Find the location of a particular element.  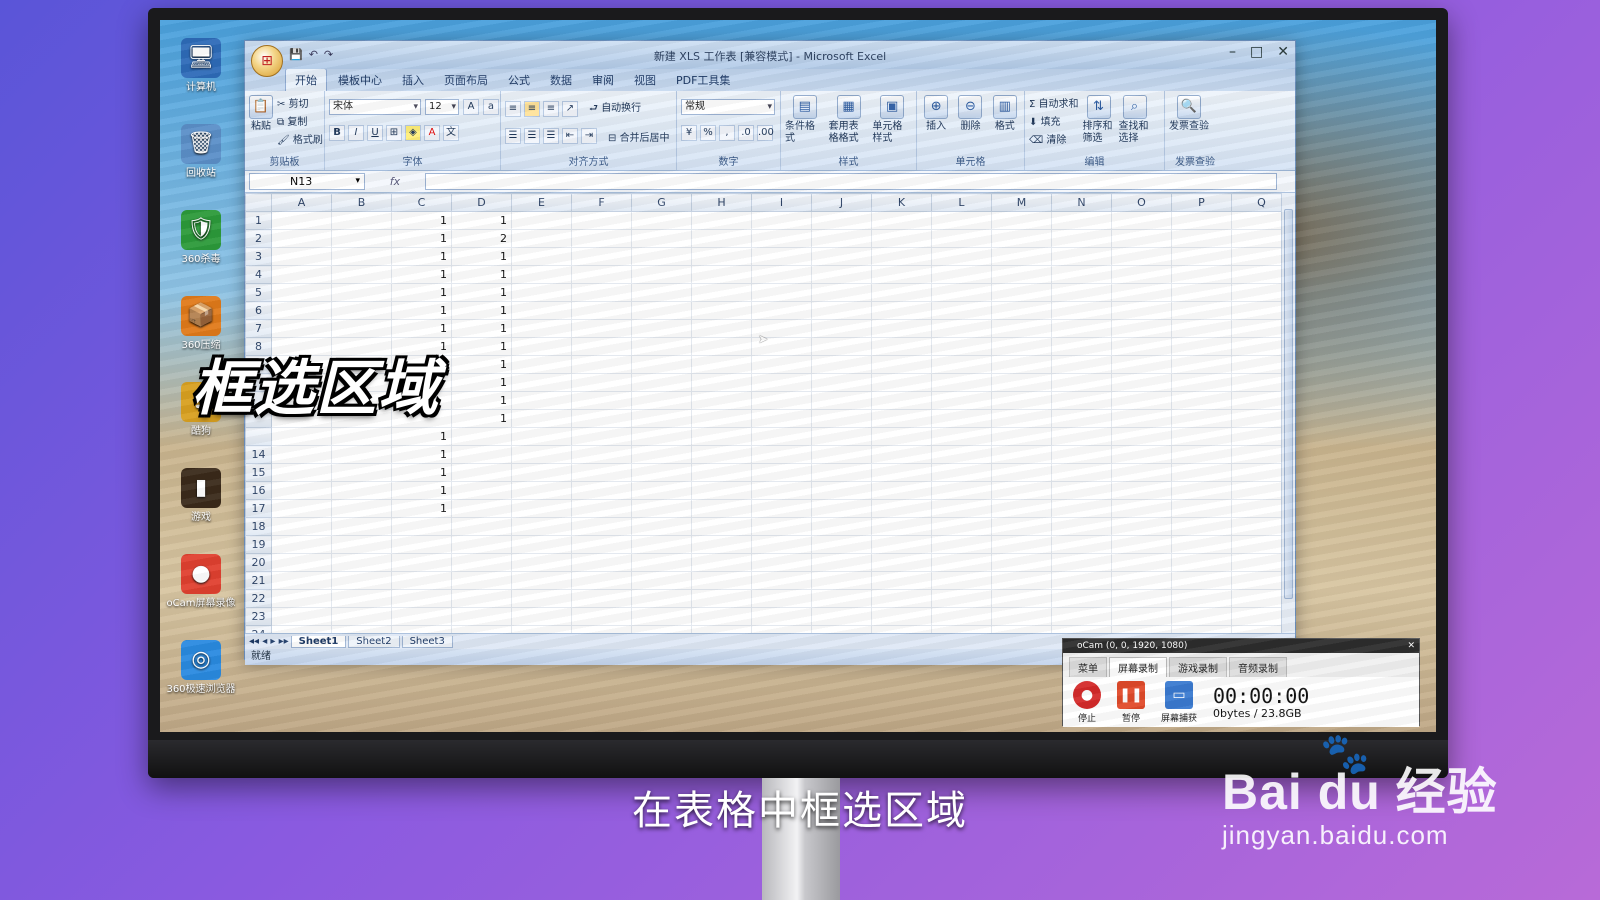

row-header: 14 is located at coordinates (258, 454).